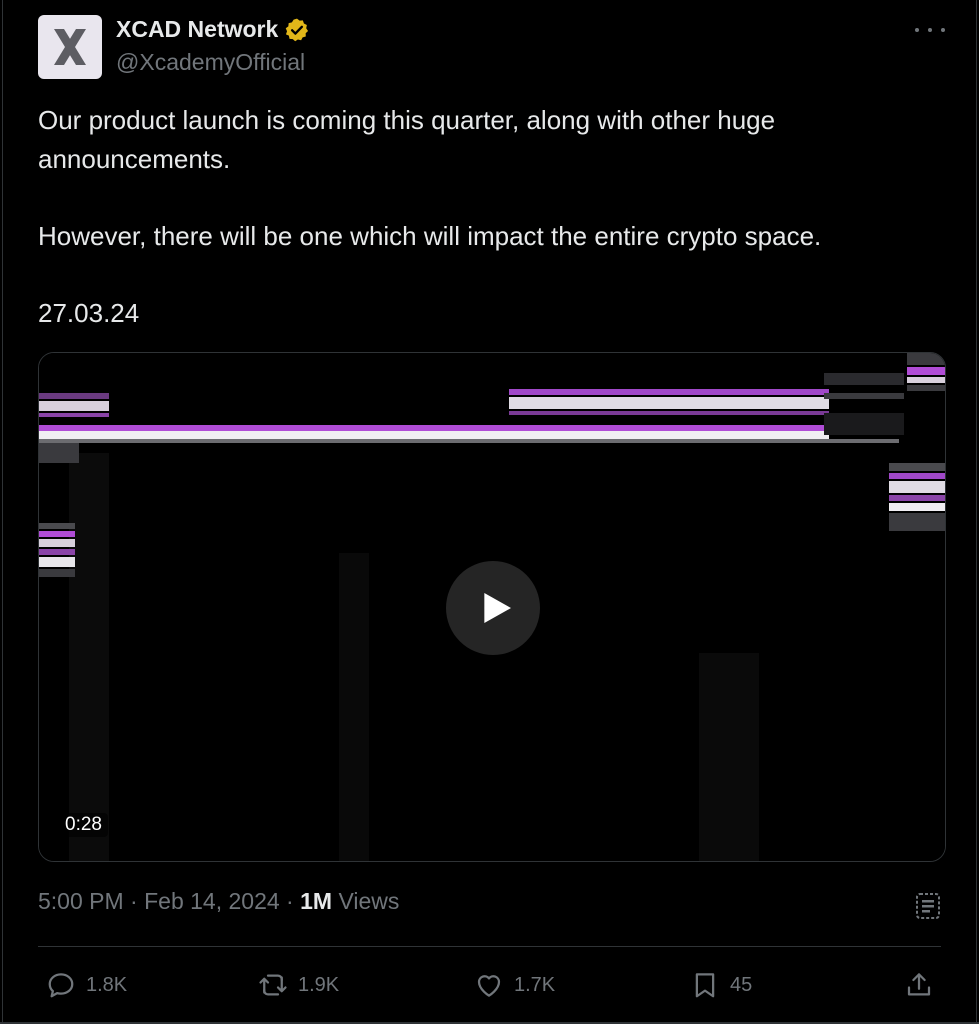 This screenshot has width=979, height=1024. What do you see at coordinates (81, 901) in the screenshot?
I see `tweet-time: 5:00 PM` at bounding box center [81, 901].